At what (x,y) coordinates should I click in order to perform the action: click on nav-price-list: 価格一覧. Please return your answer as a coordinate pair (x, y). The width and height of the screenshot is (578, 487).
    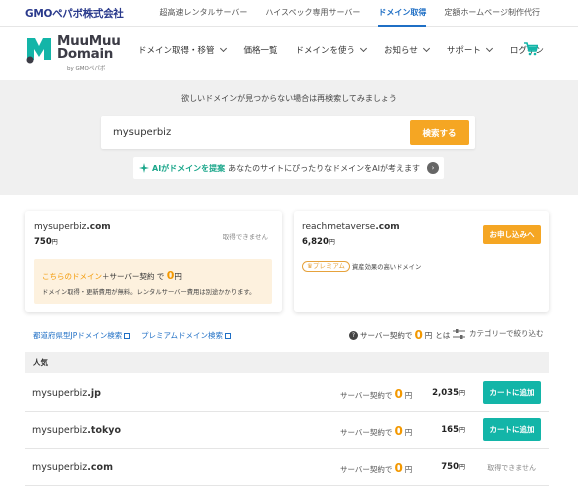
    Looking at the image, I should click on (261, 50).